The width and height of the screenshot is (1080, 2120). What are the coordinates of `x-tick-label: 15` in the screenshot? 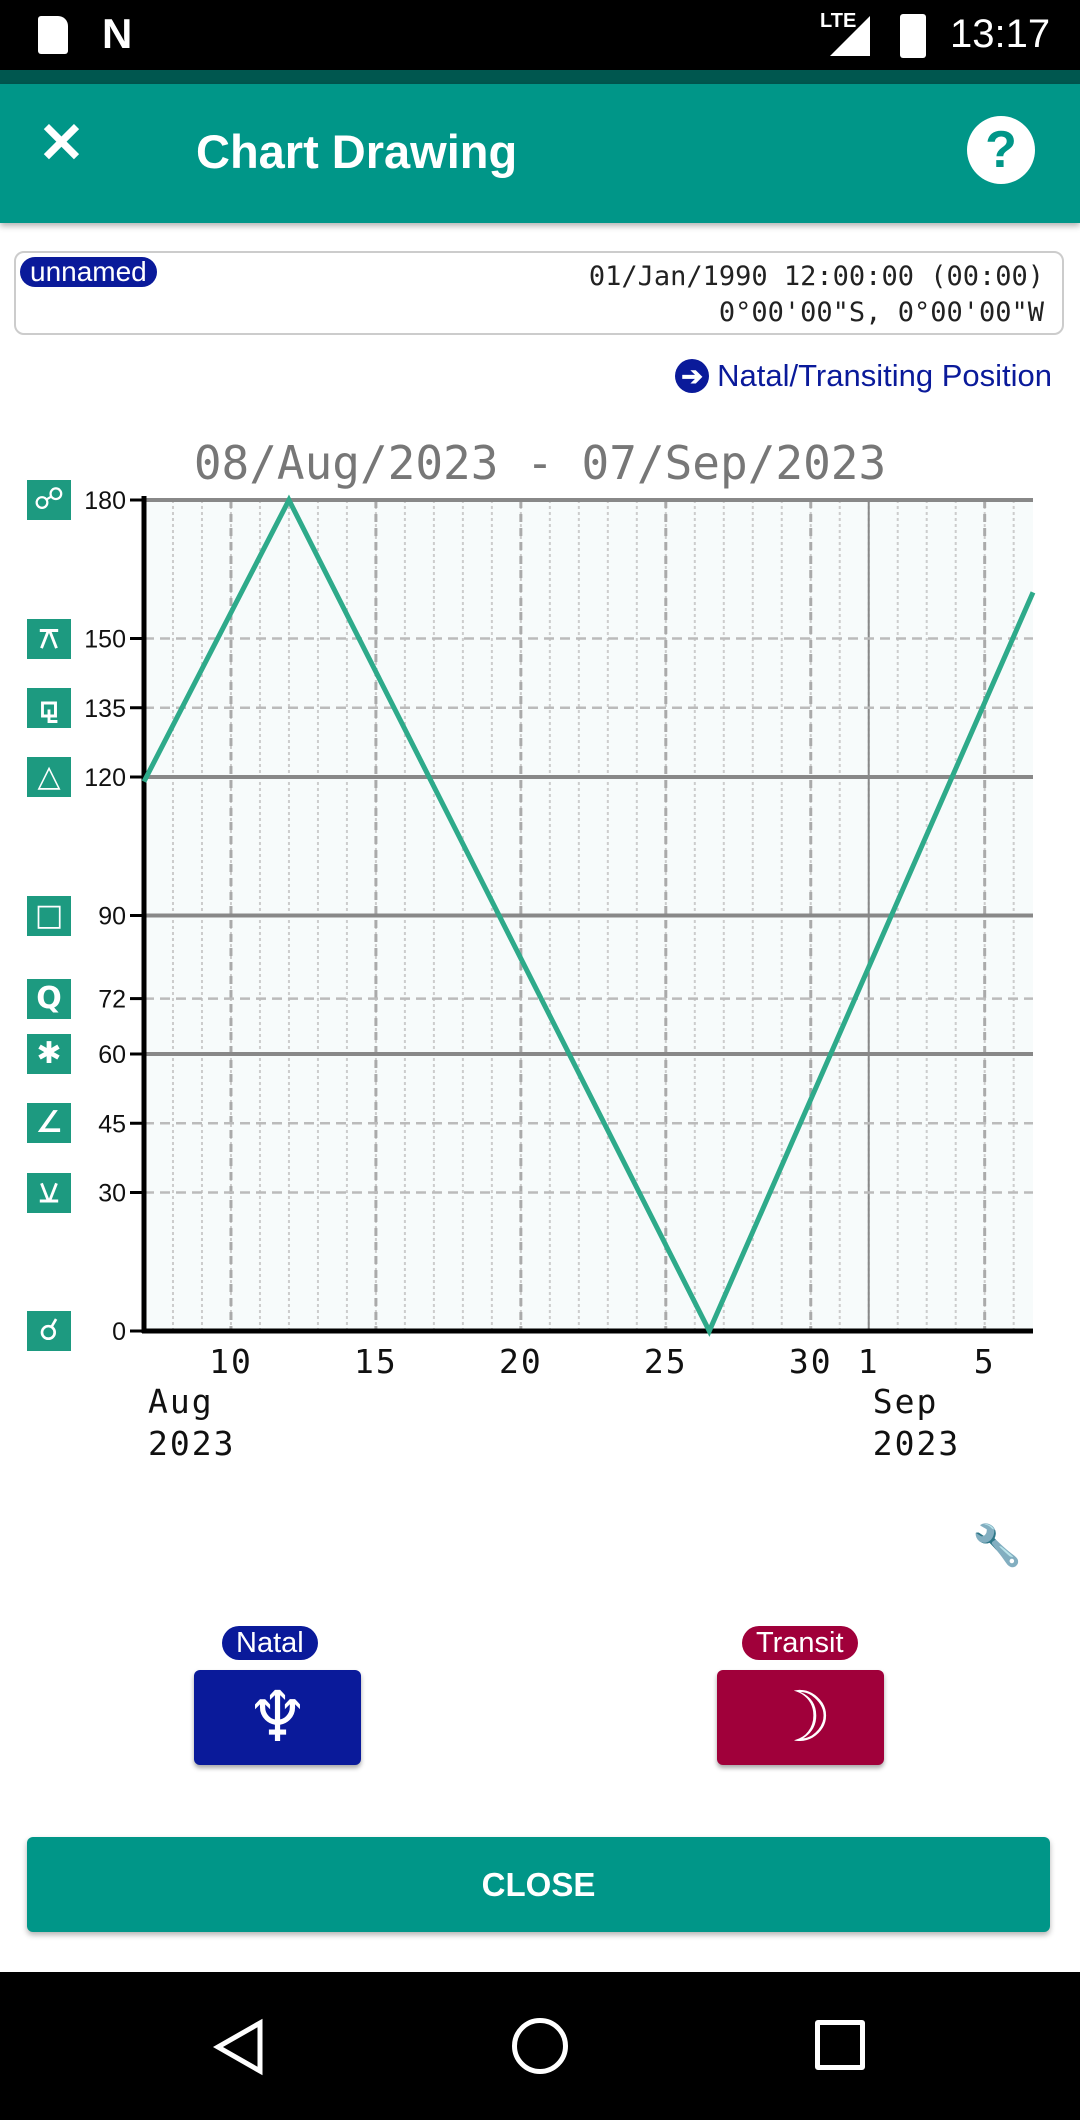 It's located at (376, 1361).